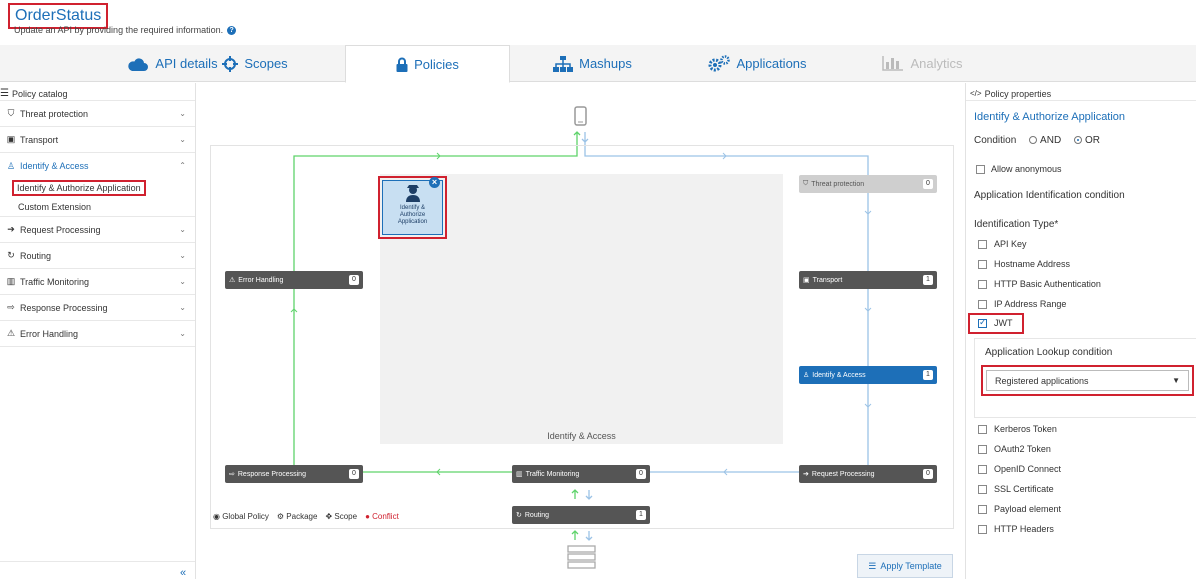 This screenshot has width=1196, height=579. What do you see at coordinates (1049, 352) in the screenshot?
I see `lookup-condition-label: Application Lookup condition` at bounding box center [1049, 352].